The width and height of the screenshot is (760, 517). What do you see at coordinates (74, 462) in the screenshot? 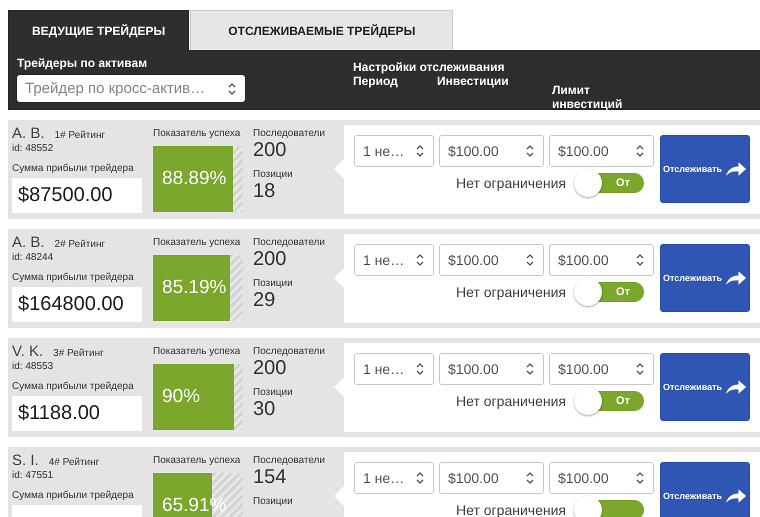
I see `rating: 4# Рейтинг` at bounding box center [74, 462].